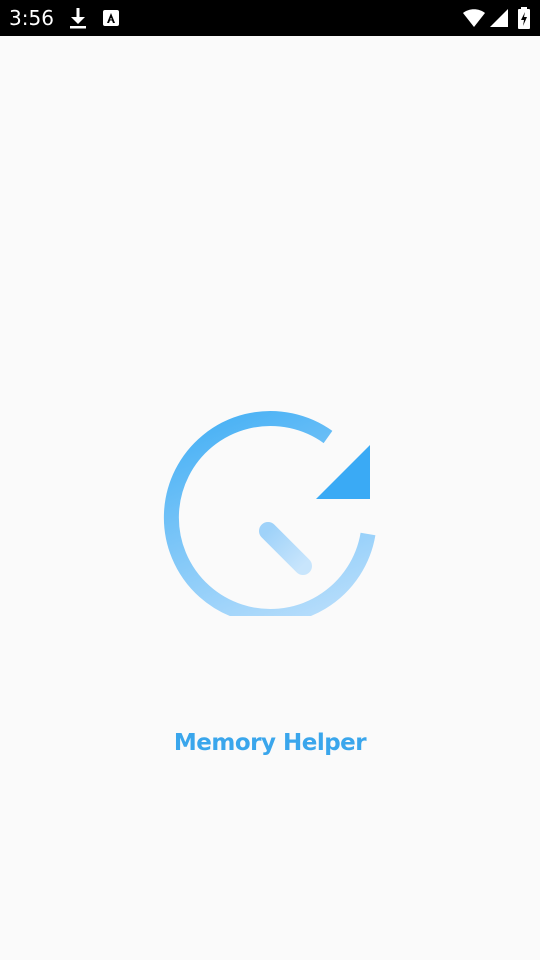  What do you see at coordinates (78, 18) in the screenshot?
I see `download-icon` at bounding box center [78, 18].